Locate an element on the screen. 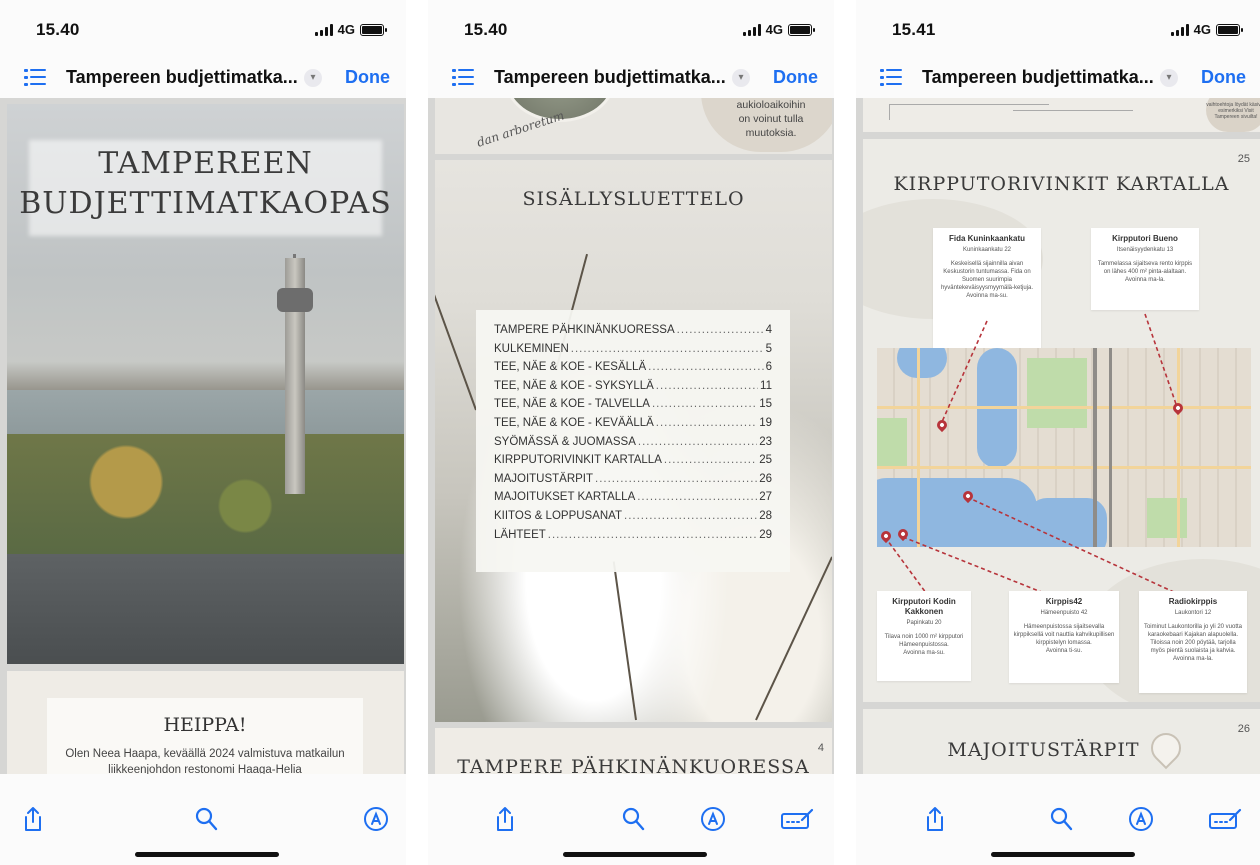  next-page-fragment: 4 TAMPERE PÄHKINÄNKUORESSA is located at coordinates (633, 751).